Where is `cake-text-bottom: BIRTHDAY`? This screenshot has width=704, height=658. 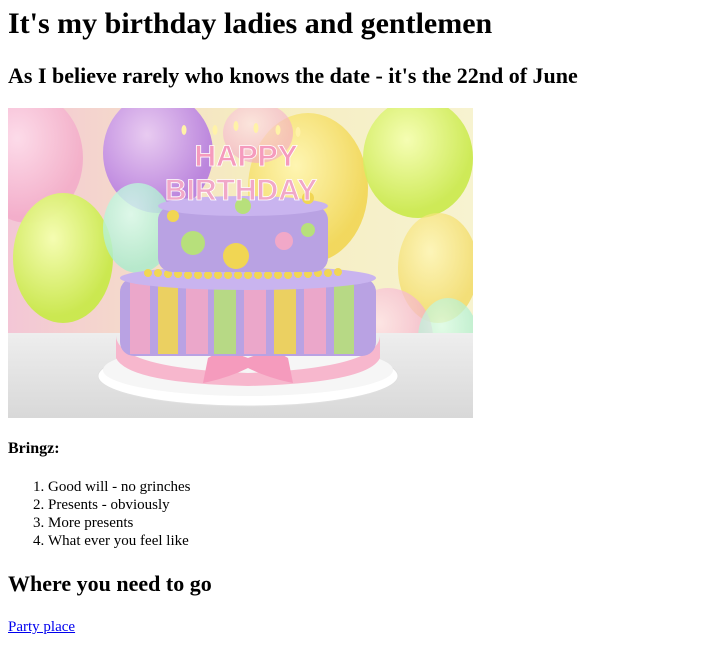 cake-text-bottom: BIRTHDAY is located at coordinates (241, 190).